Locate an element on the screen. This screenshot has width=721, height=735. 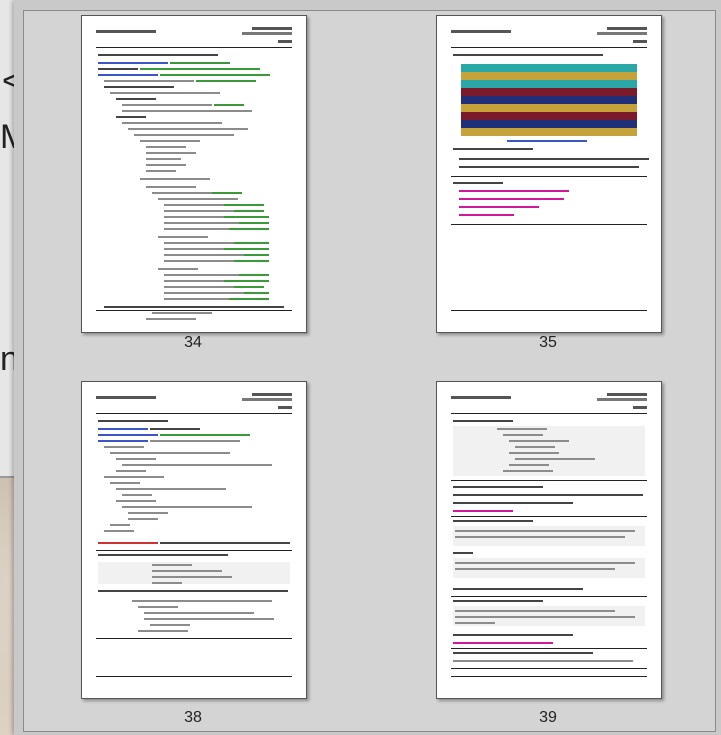
page-number-label: 34 is located at coordinates (193, 342).